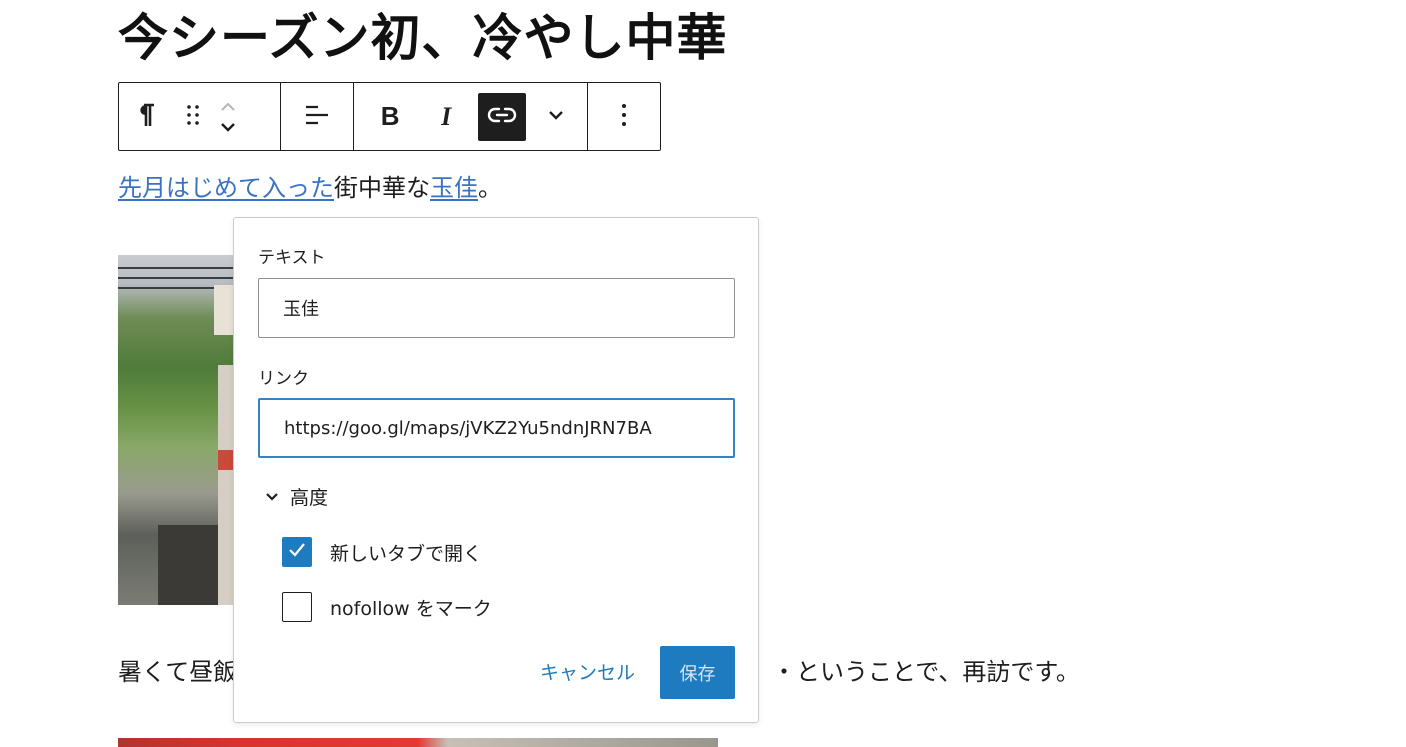 This screenshot has width=1406, height=747. Describe the element at coordinates (454, 188) in the screenshot. I see `paragraph-link-2: 玉佳` at that location.